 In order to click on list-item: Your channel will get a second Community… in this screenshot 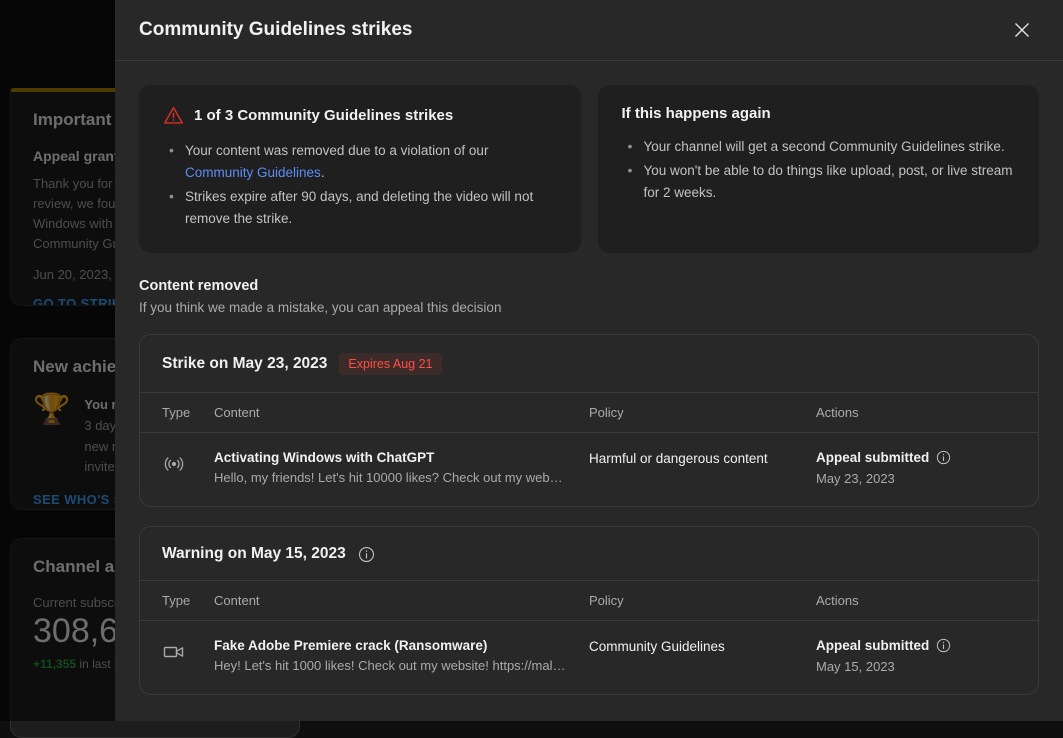, I will do `click(819, 147)`.